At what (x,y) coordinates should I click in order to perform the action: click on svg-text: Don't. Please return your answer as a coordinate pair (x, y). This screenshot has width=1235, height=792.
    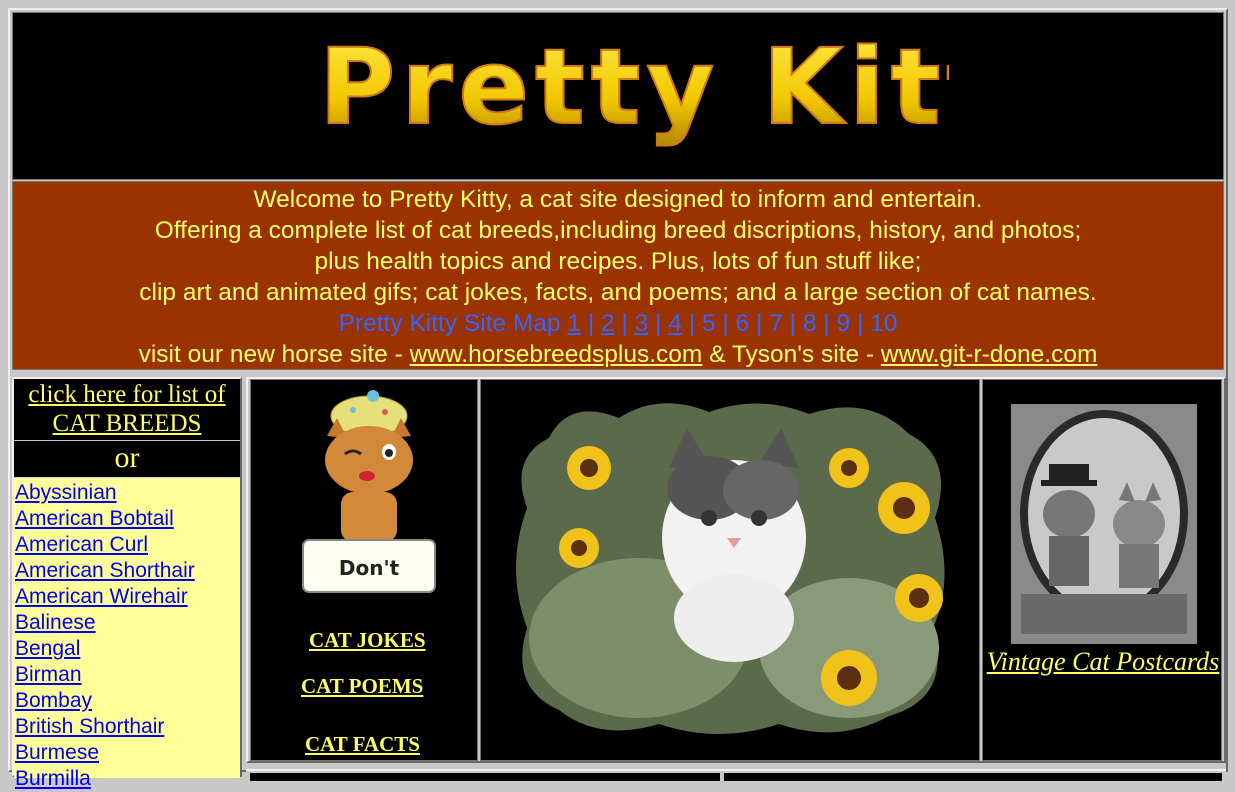
    Looking at the image, I should click on (369, 568).